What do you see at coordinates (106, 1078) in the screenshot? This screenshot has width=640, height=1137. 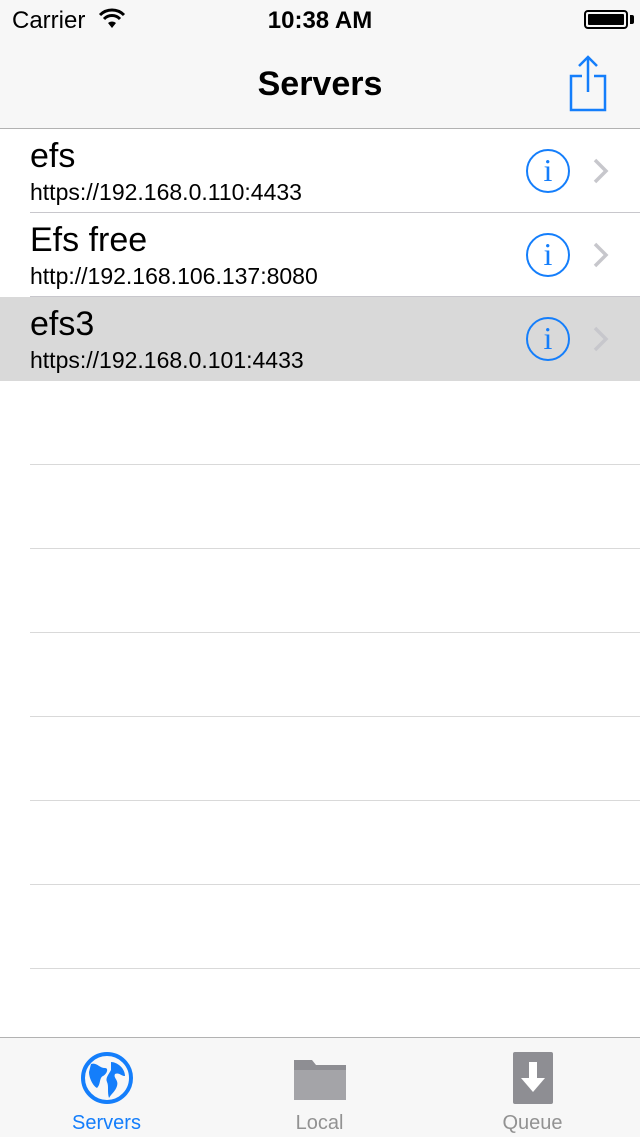 I see `globe-icon` at bounding box center [106, 1078].